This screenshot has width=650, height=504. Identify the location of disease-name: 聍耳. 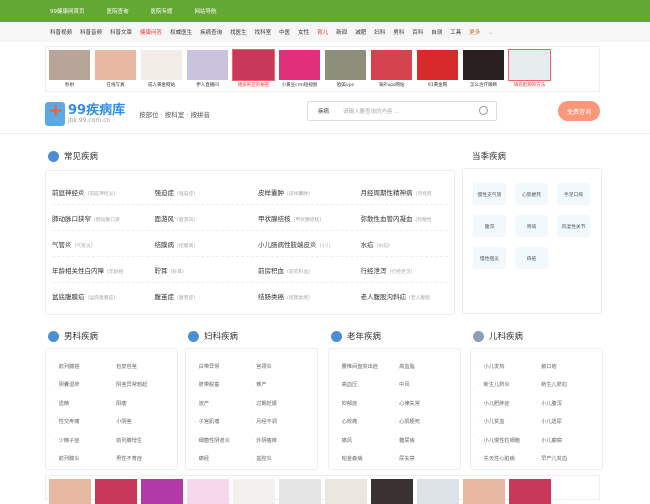
(160, 271).